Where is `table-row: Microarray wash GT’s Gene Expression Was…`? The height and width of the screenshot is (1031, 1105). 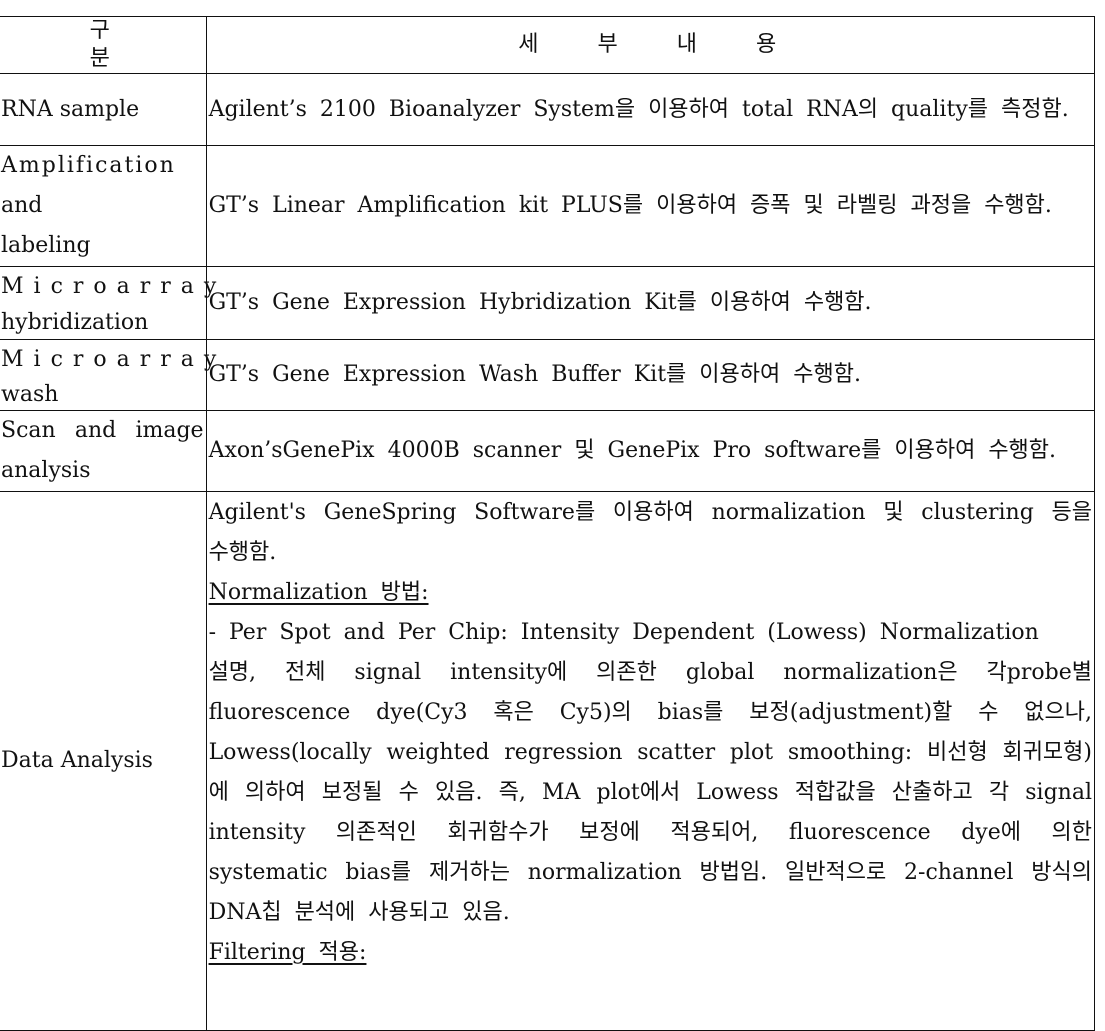
table-row: Microarray wash GT’s Gene Expression Was… is located at coordinates (548, 375).